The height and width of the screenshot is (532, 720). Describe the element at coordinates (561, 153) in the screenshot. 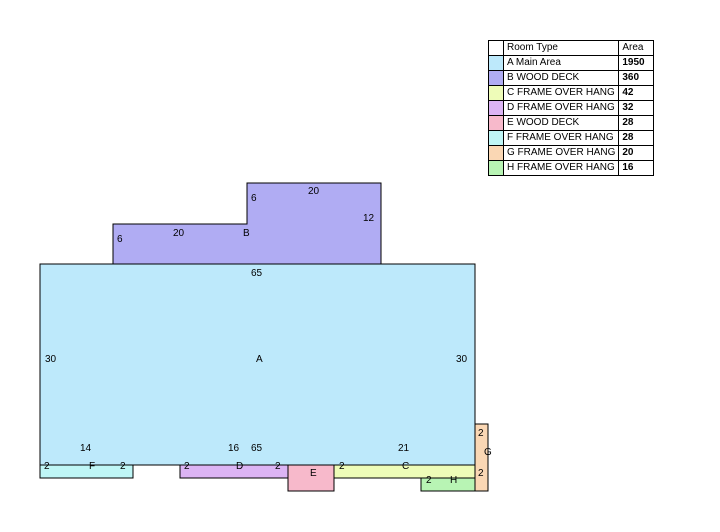

I see `legend-room-name: G FRAME OVER HANG` at that location.